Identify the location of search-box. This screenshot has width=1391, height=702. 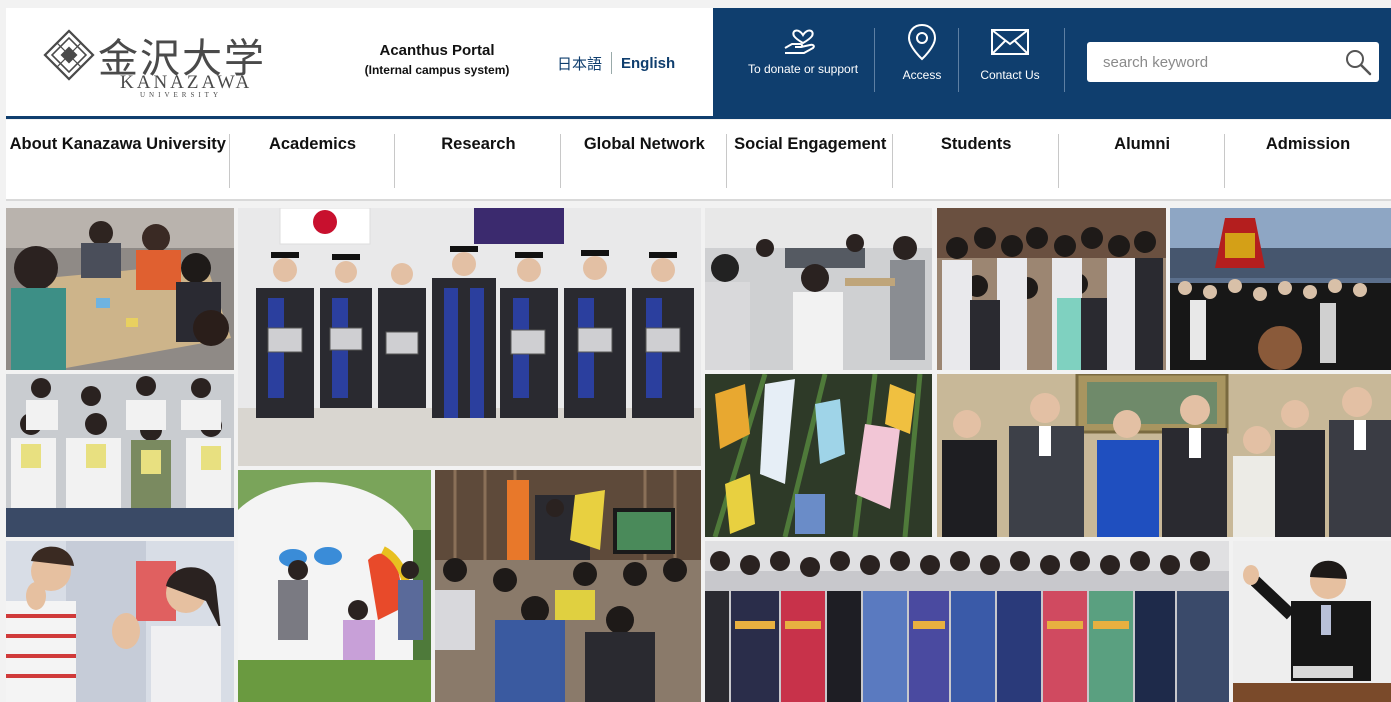
(1233, 62).